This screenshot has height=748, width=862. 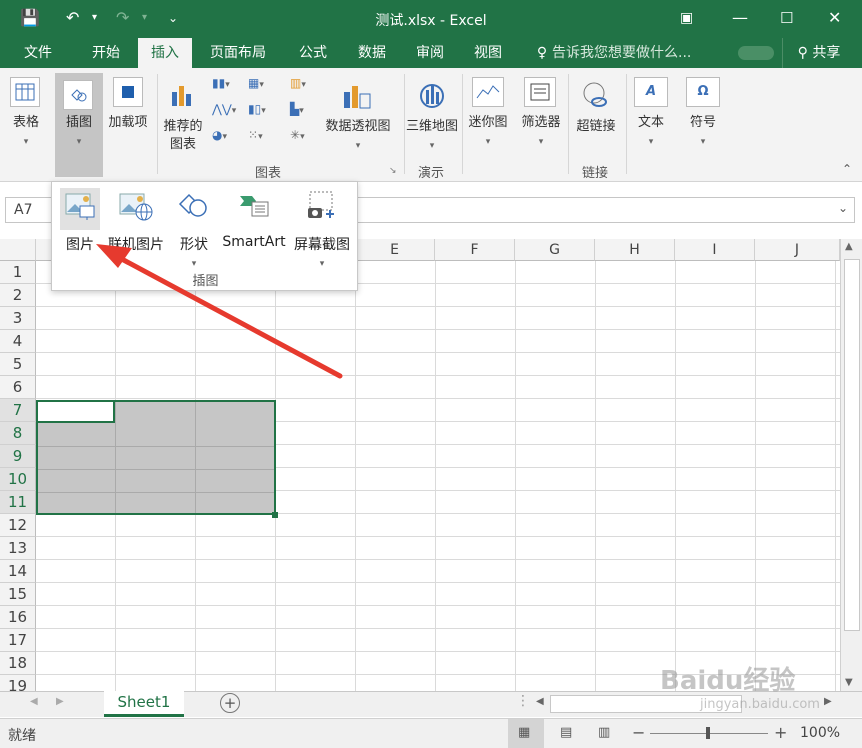 I want to click on annotation-arrow, so click(x=219, y=311).